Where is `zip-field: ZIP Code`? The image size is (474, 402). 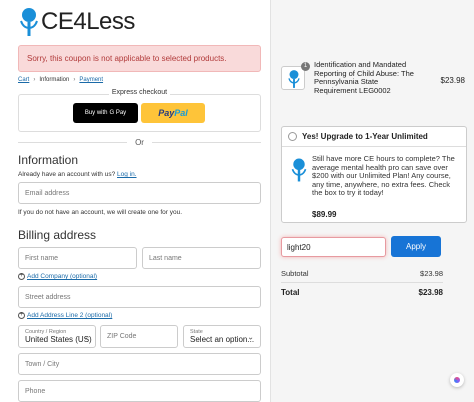 zip-field: ZIP Code is located at coordinates (139, 336).